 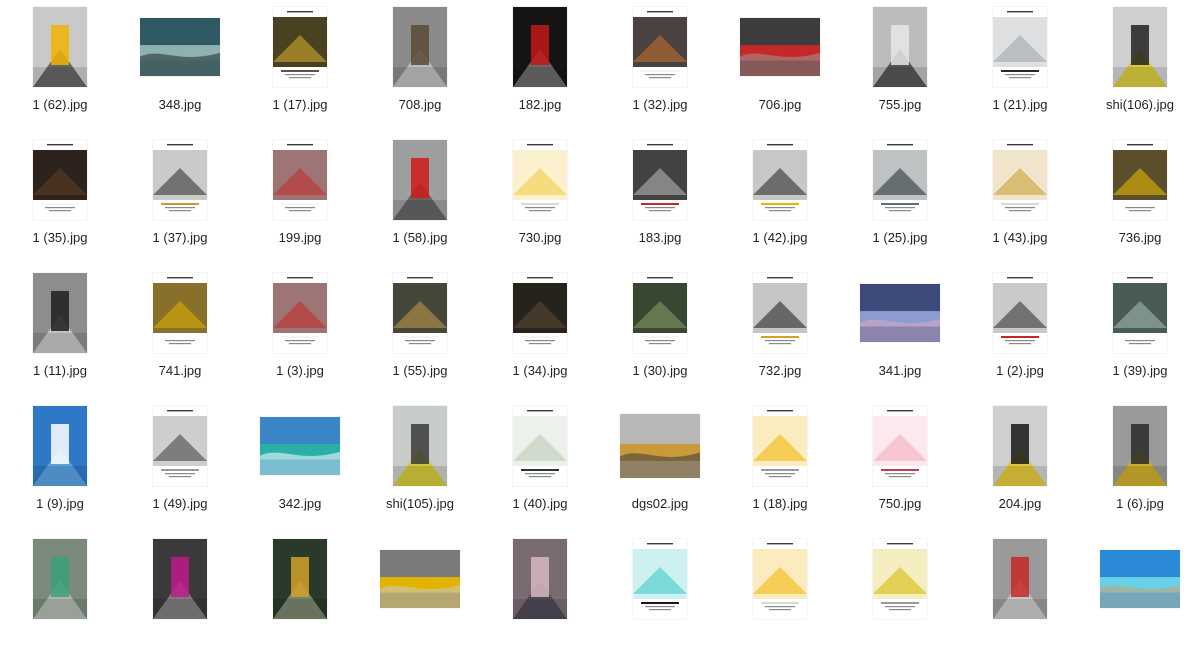 What do you see at coordinates (780, 104) in the screenshot?
I see `file-name-label: 706.jpg` at bounding box center [780, 104].